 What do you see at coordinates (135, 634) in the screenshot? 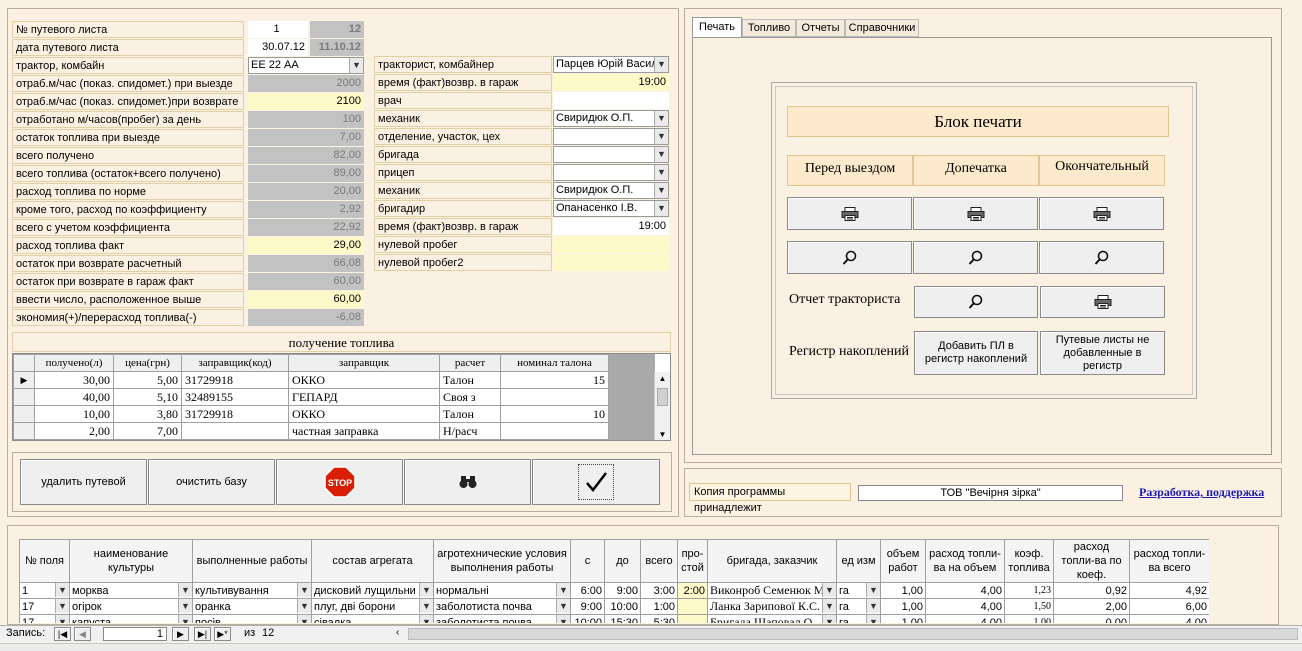
I see `record-number-input: 1` at bounding box center [135, 634].